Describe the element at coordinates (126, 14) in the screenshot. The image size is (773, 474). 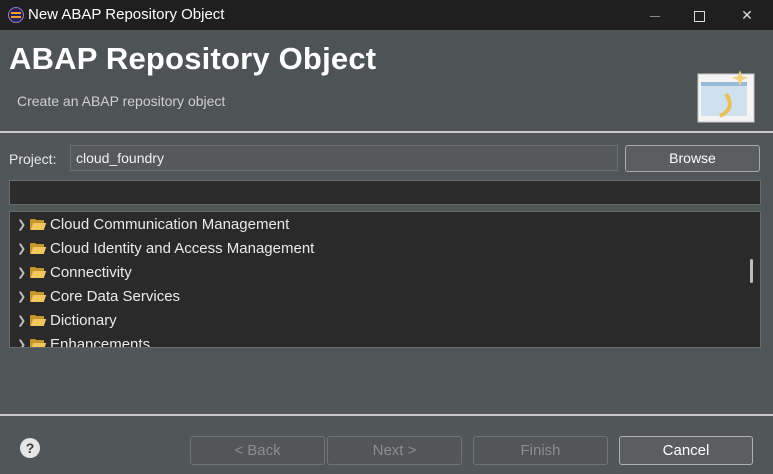
I see `window-title: New ABAP Repository Object` at that location.